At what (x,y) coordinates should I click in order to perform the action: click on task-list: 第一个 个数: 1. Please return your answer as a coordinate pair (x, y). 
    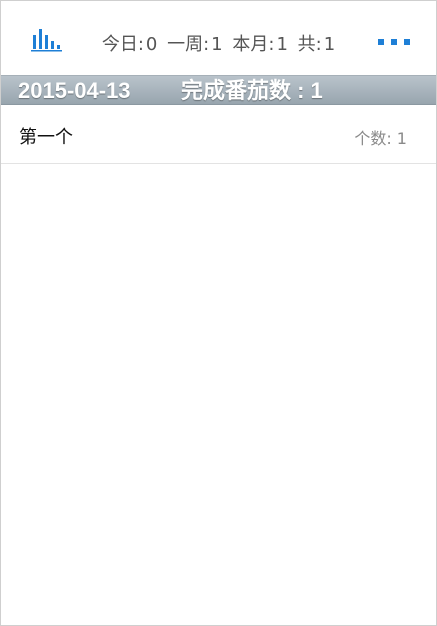
    Looking at the image, I should click on (218, 134).